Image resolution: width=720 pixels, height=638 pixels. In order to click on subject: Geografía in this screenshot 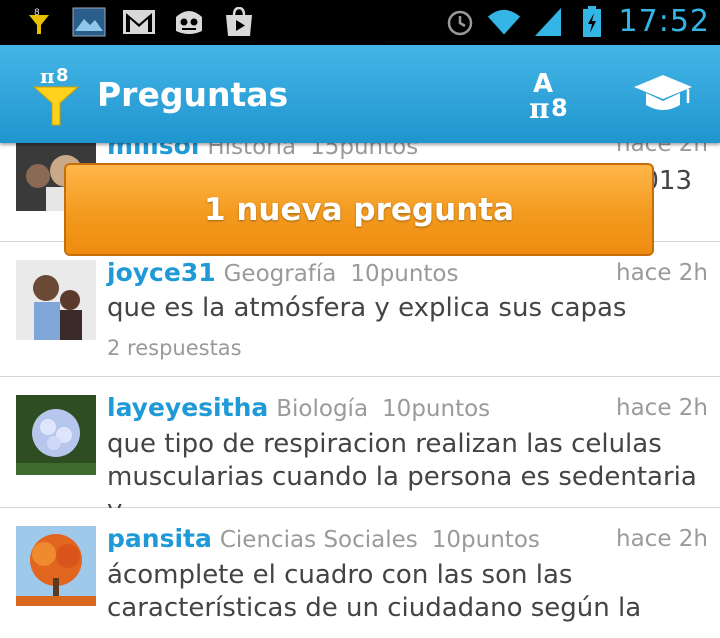, I will do `click(280, 274)`.